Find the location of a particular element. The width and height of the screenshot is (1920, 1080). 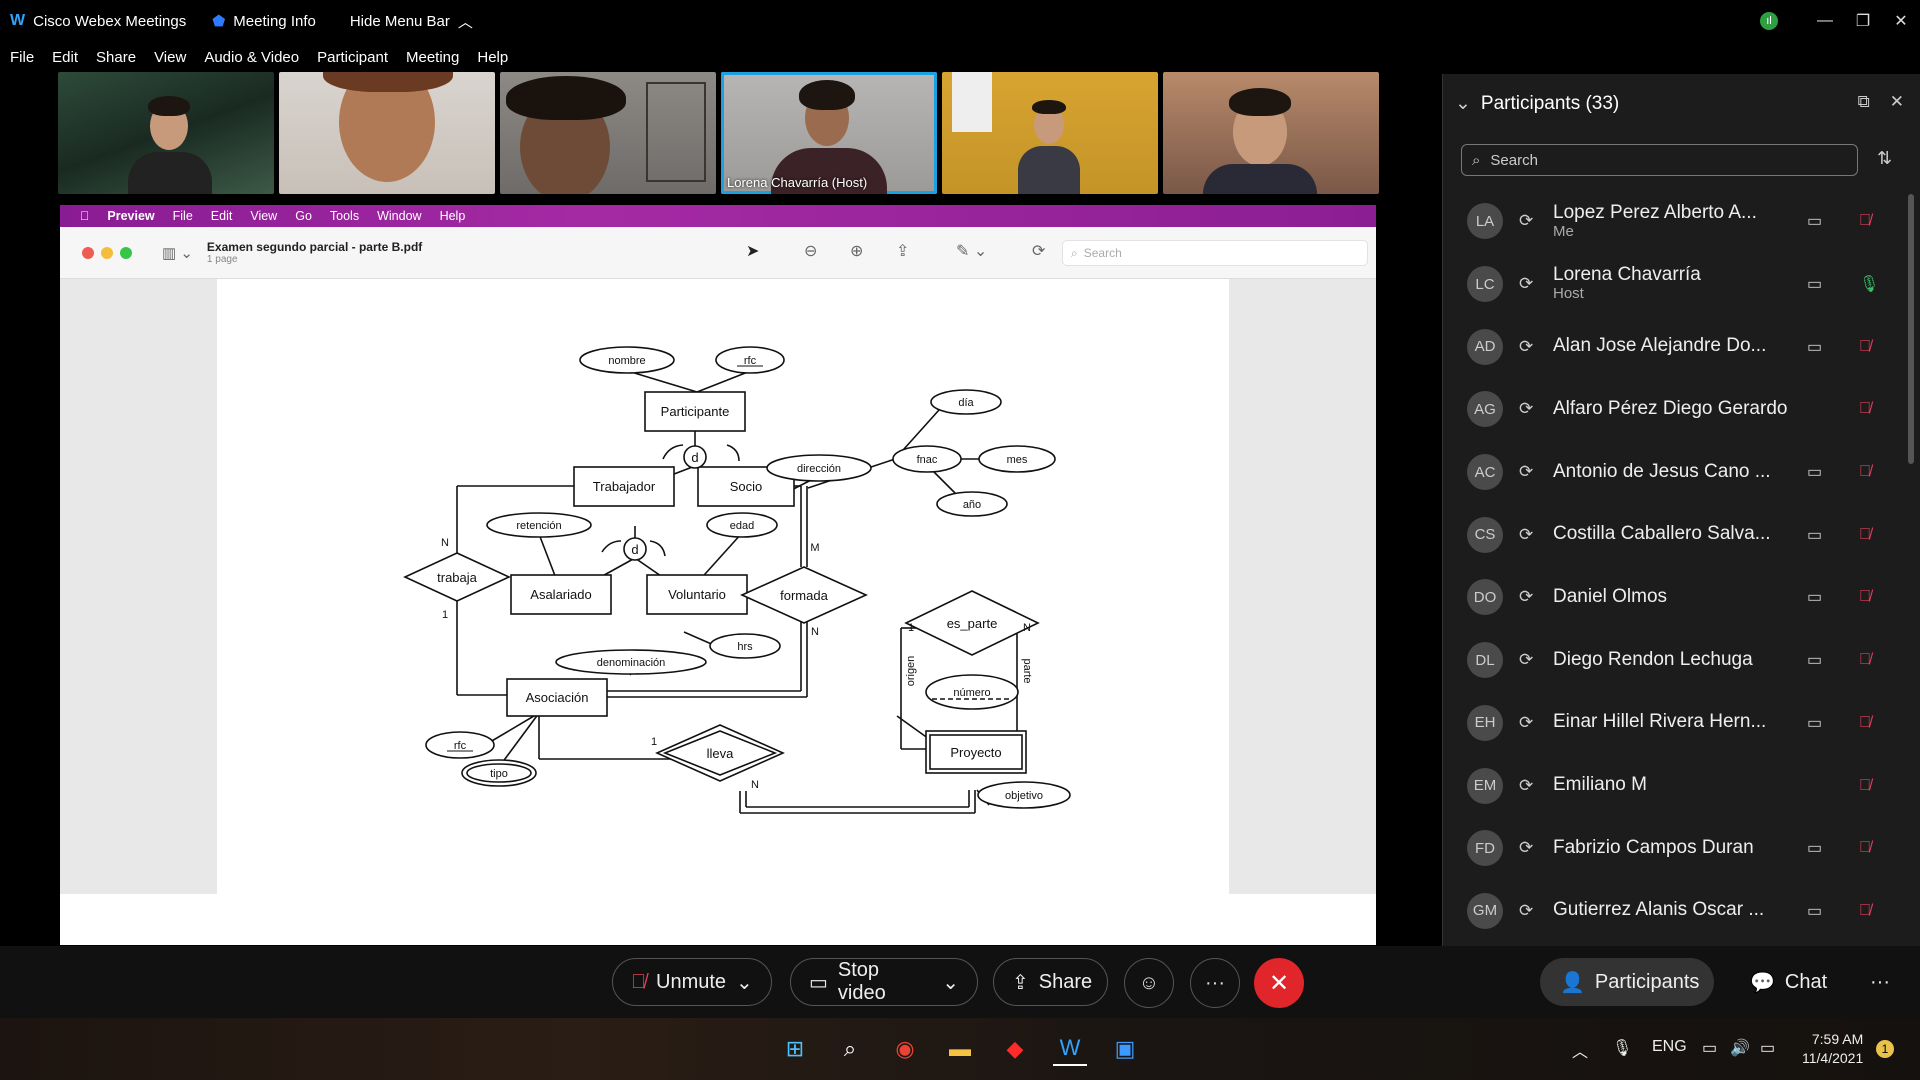

sync-icon: ⟳ is located at coordinates (1526, 660).